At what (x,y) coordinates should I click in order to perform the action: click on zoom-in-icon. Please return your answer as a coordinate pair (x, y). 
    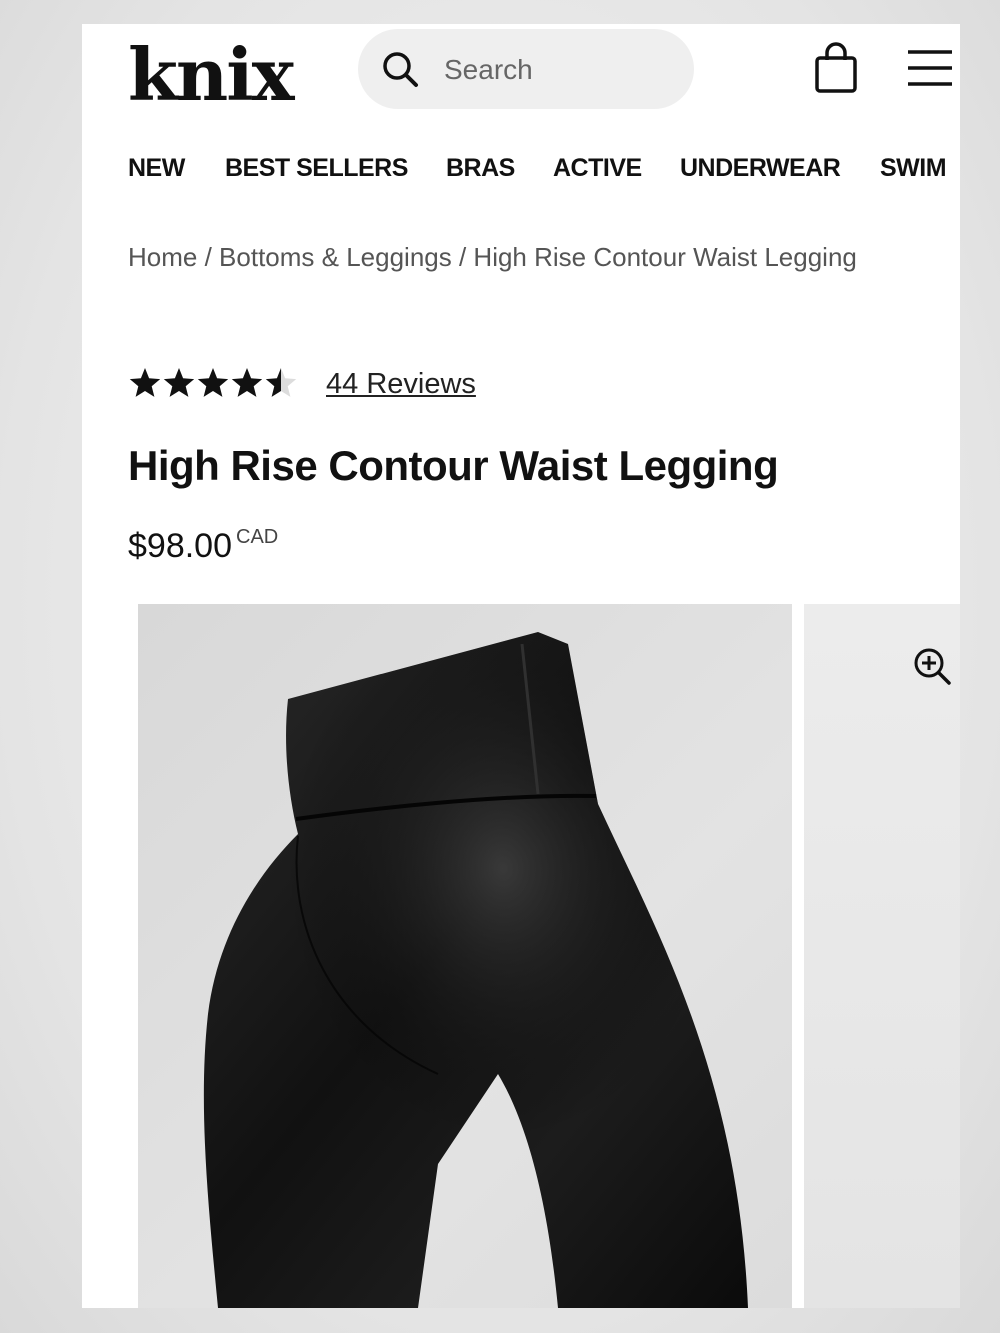
    Looking at the image, I should click on (932, 666).